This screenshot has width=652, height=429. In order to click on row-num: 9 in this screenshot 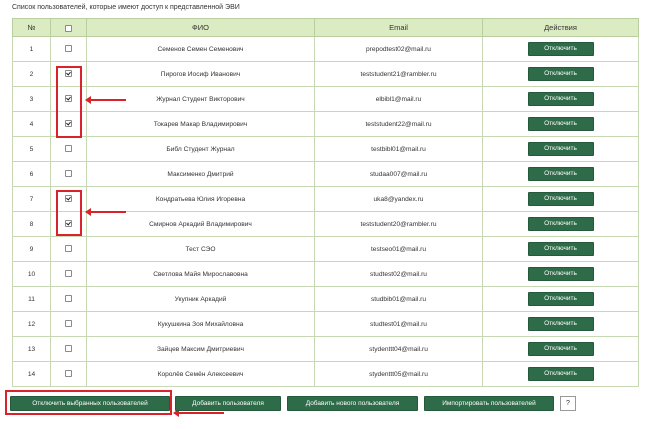, I will do `click(31, 249)`.